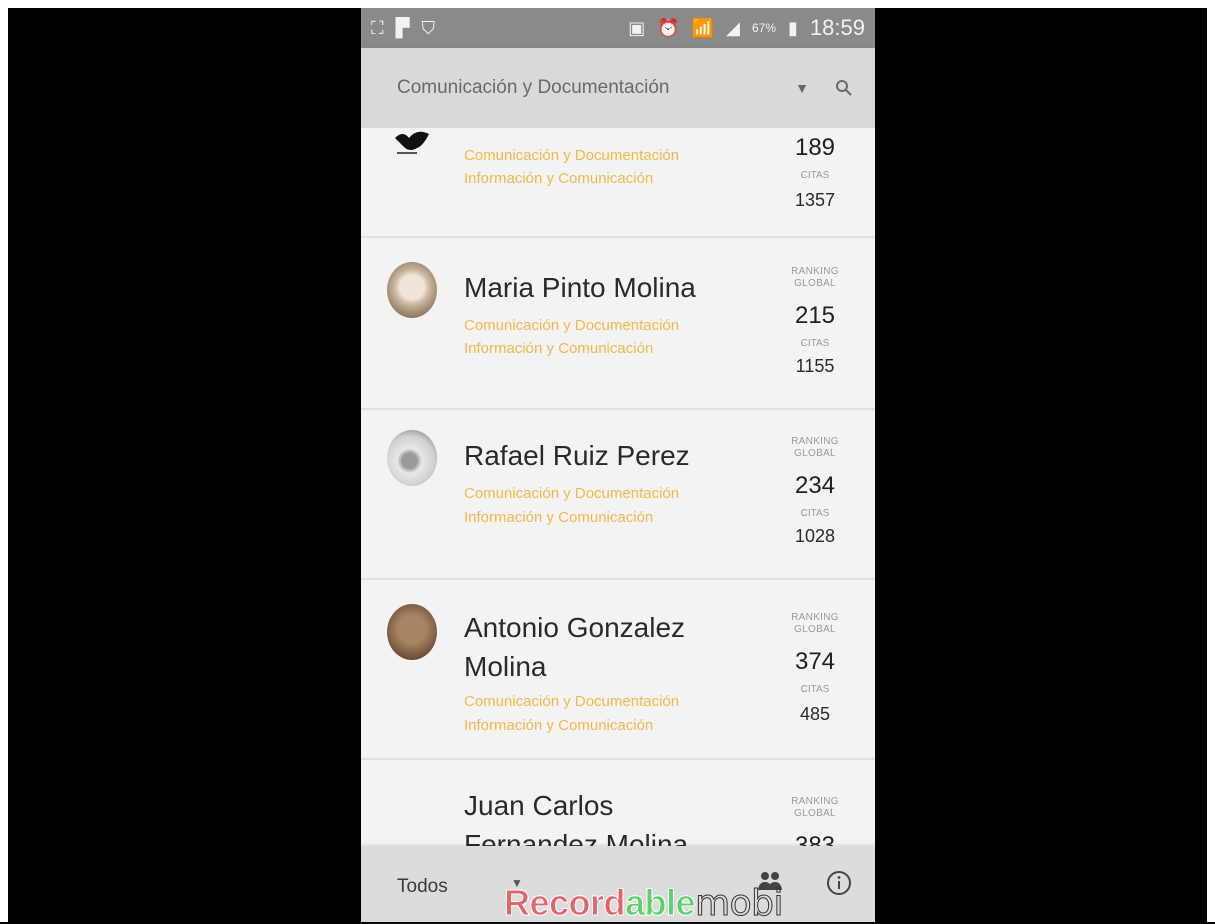  I want to click on screenshot-icon: ⛶, so click(377, 28).